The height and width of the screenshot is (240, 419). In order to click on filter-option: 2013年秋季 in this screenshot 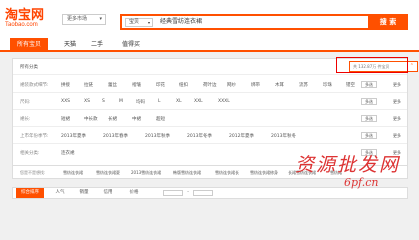, I will do `click(157, 136)`.